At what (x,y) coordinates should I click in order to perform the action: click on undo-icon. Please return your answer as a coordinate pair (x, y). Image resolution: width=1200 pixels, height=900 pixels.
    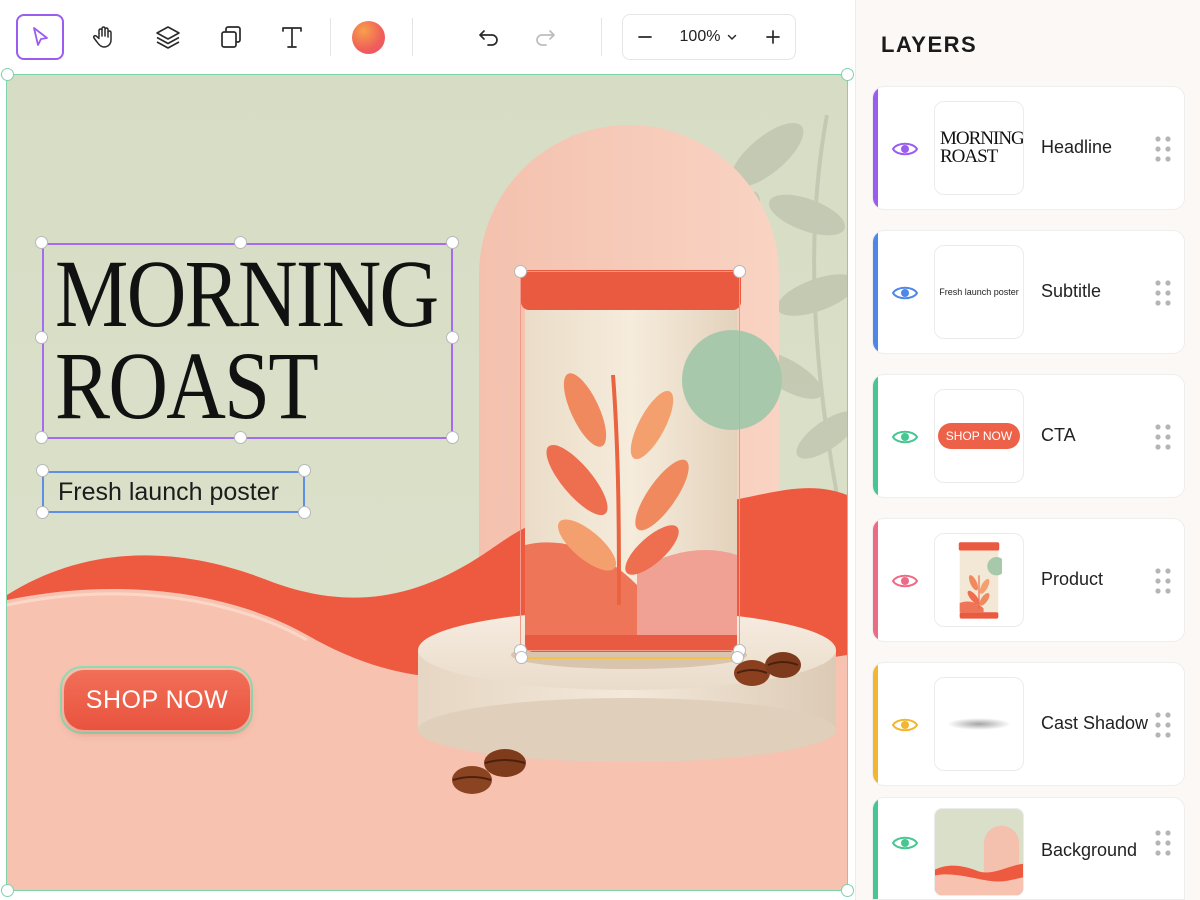
    Looking at the image, I should click on (488, 38).